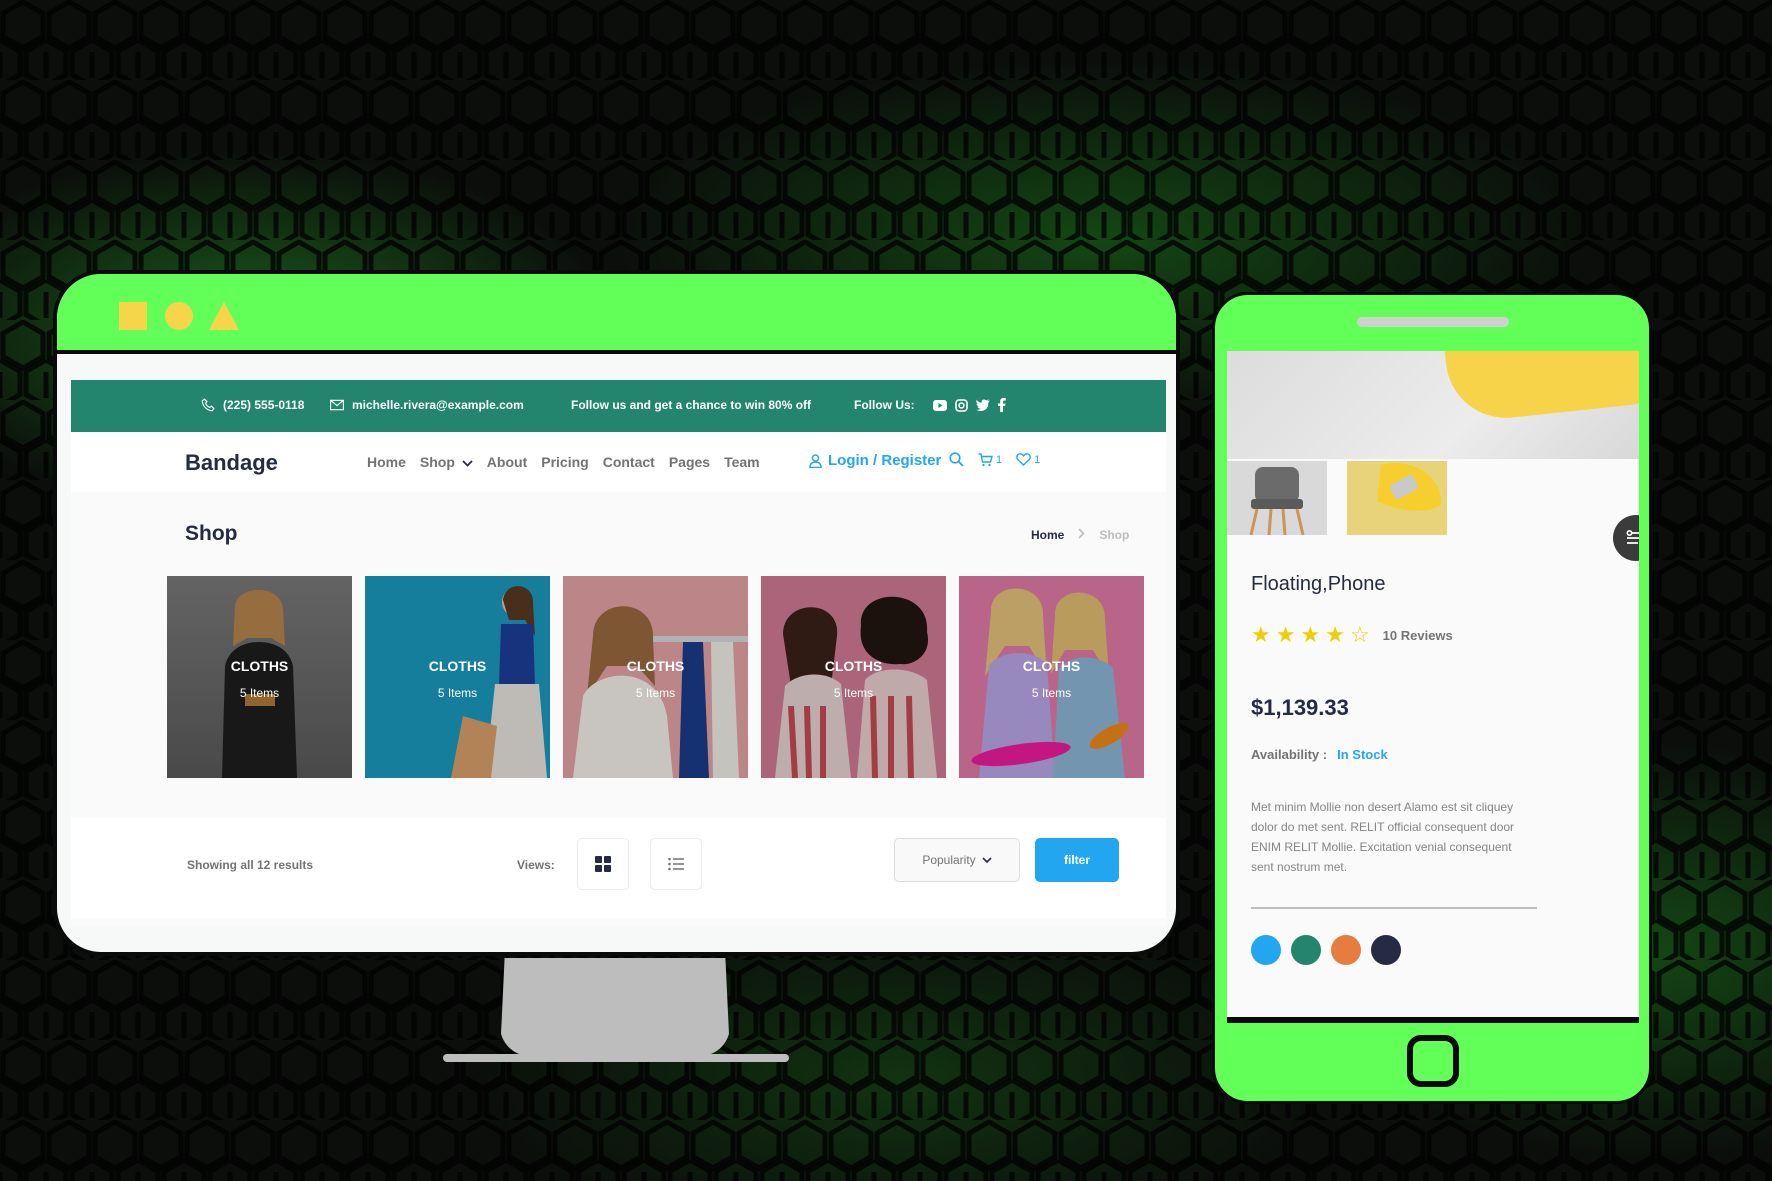 The image size is (1772, 1181). What do you see at coordinates (1023, 459) in the screenshot?
I see `heart-icon` at bounding box center [1023, 459].